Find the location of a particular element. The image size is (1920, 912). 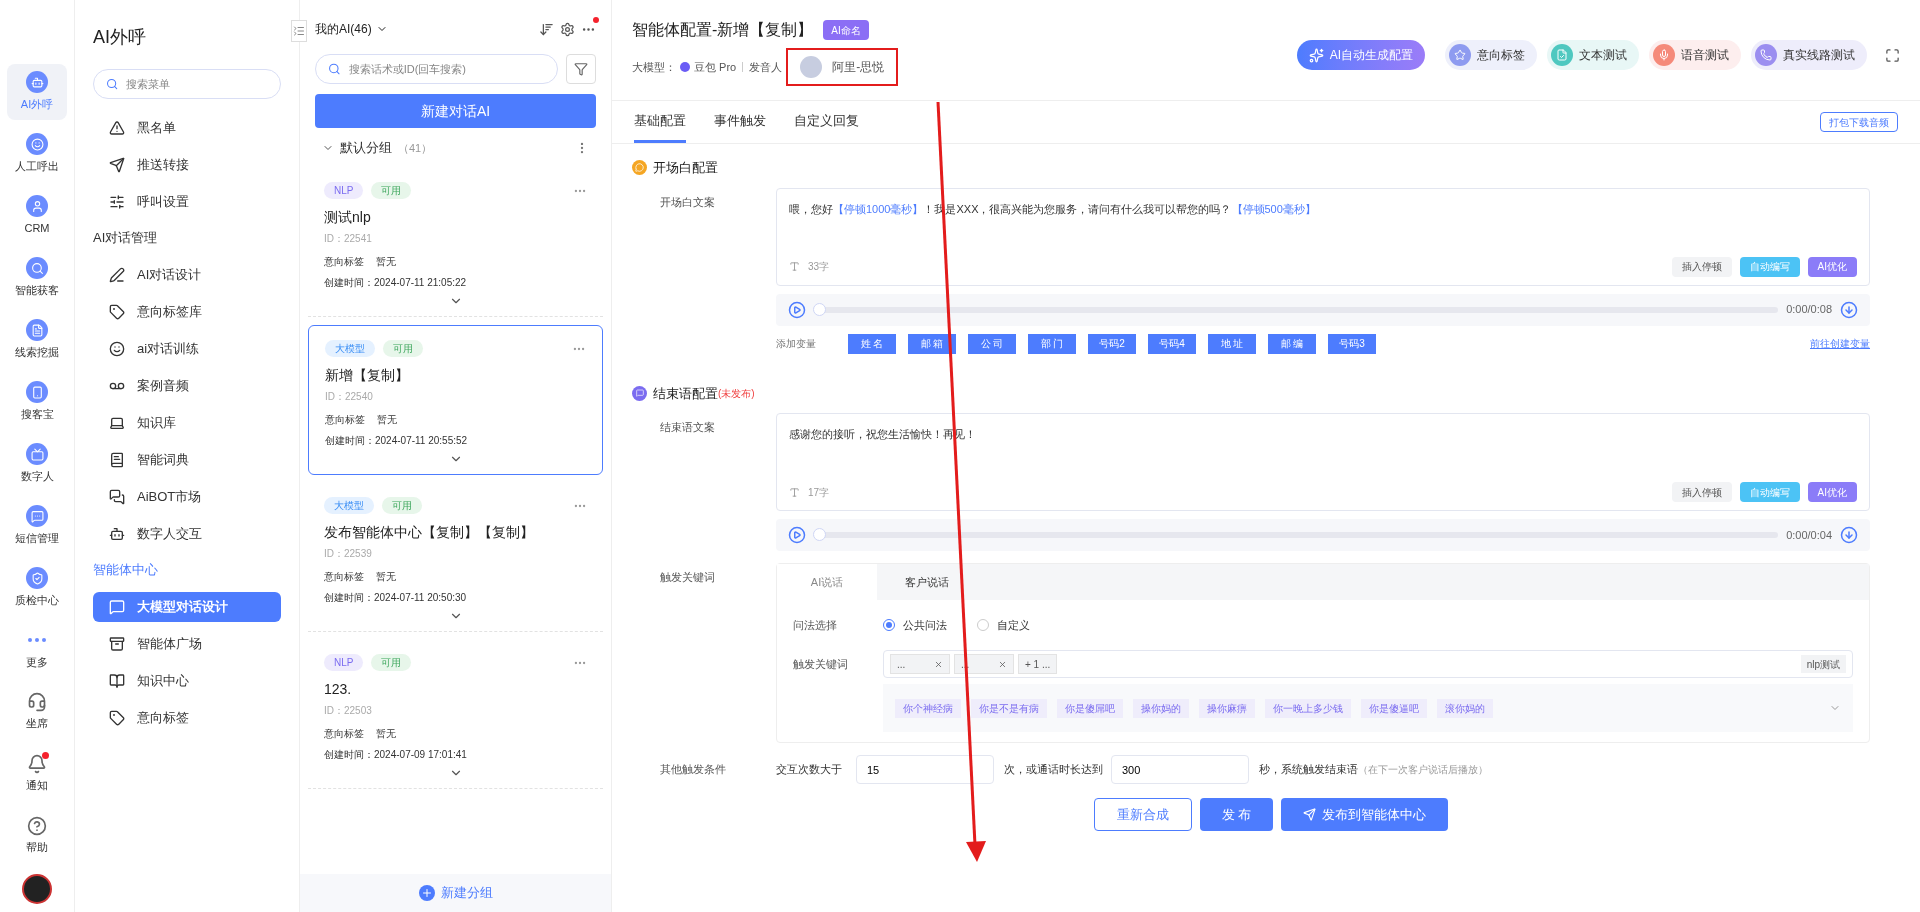

menu-item: 推送转接 is located at coordinates (187, 164).